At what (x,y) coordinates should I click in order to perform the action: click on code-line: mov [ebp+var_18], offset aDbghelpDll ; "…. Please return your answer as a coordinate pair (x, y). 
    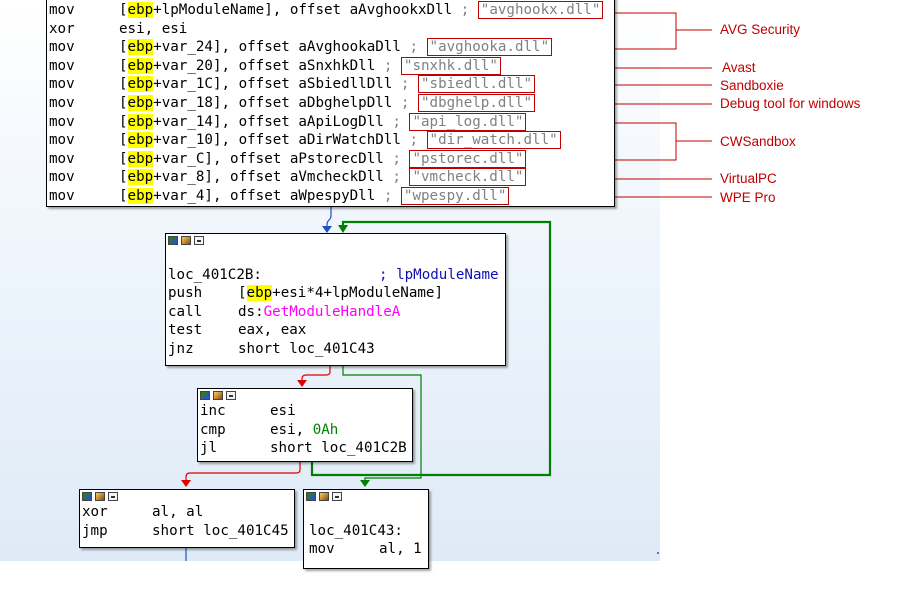
    Looking at the image, I should click on (330, 103).